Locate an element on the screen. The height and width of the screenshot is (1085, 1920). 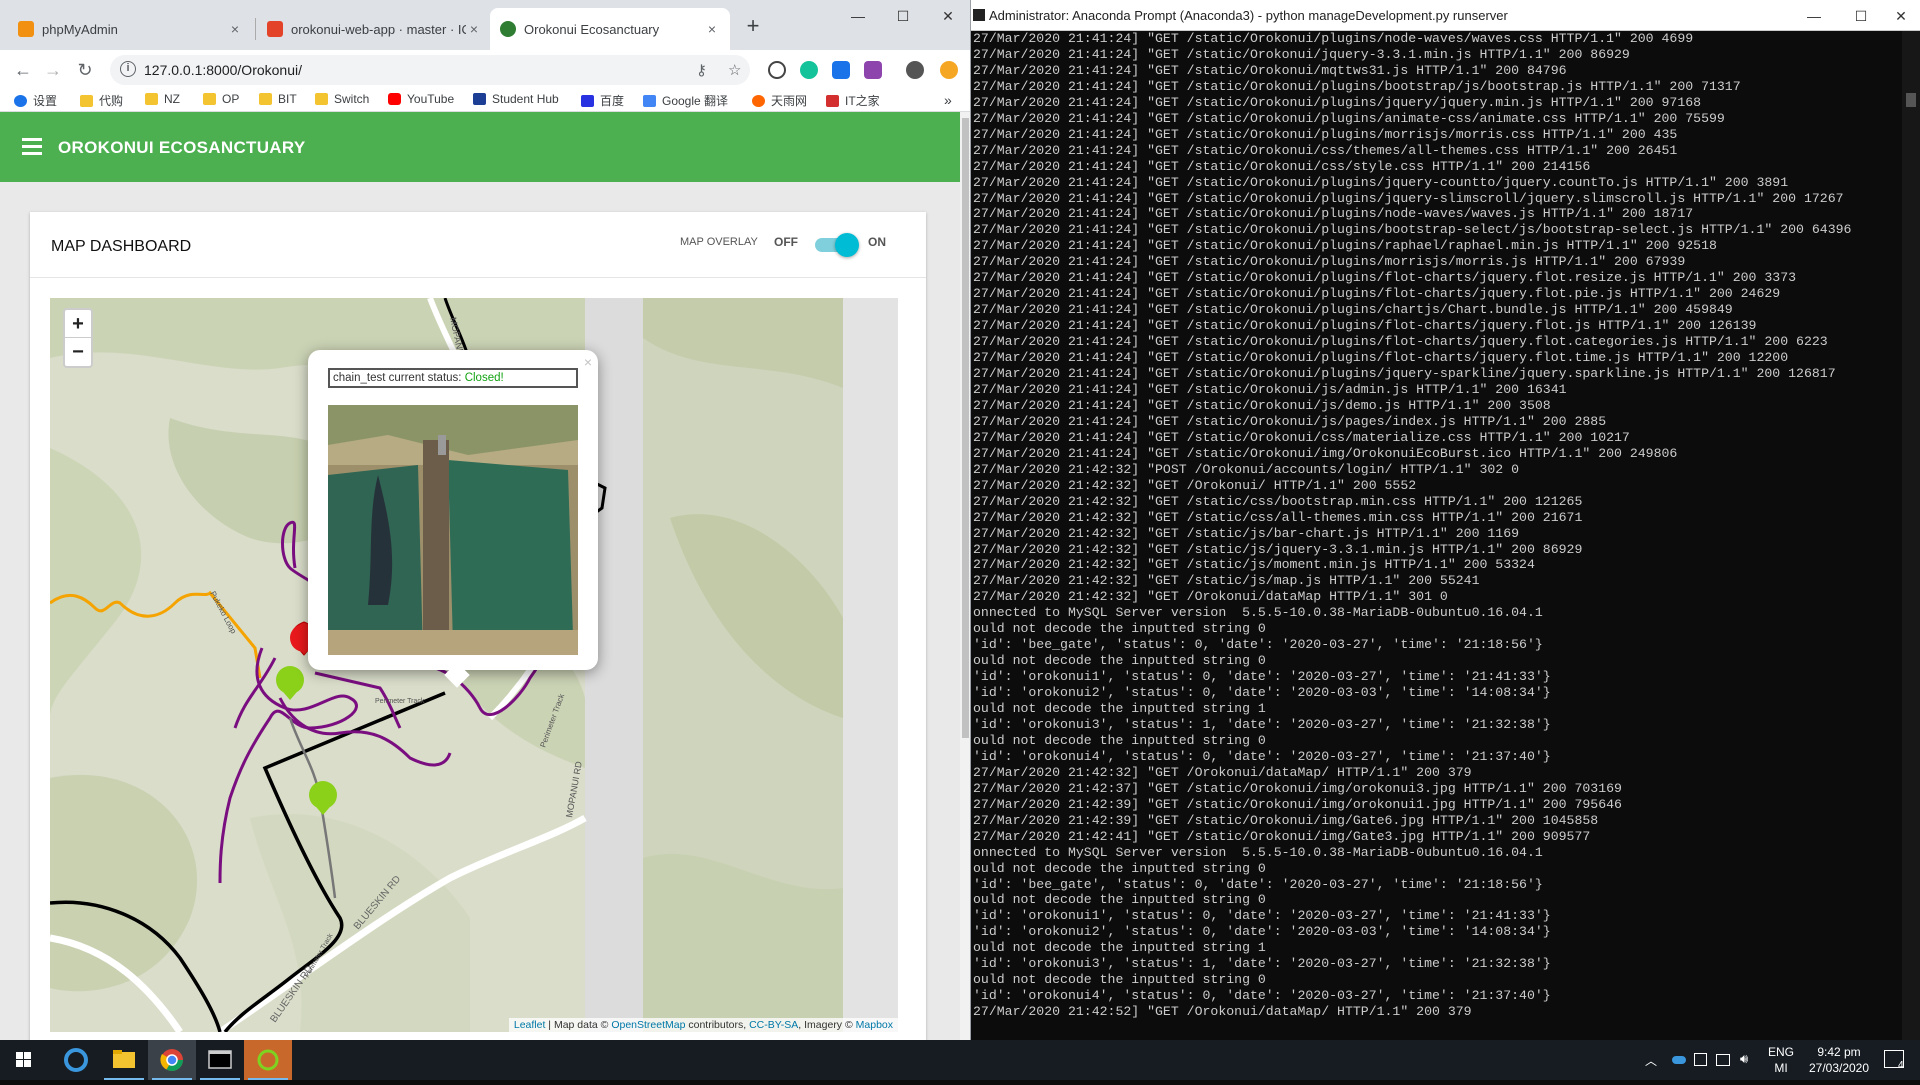
bookmark-item: 天雨网 is located at coordinates (779, 100).